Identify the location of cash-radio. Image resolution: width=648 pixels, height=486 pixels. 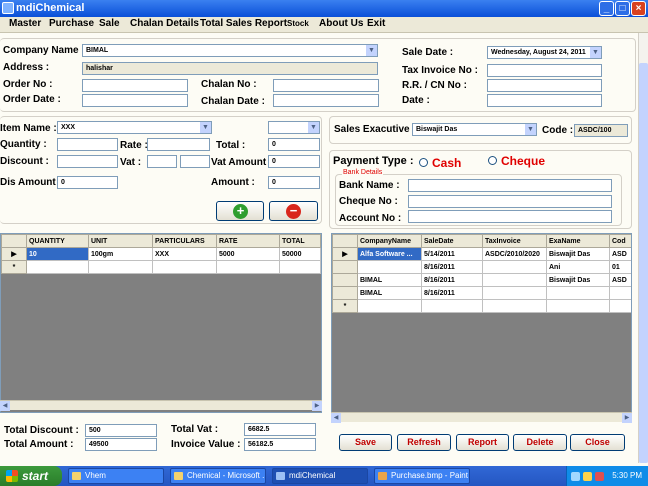
(423, 162).